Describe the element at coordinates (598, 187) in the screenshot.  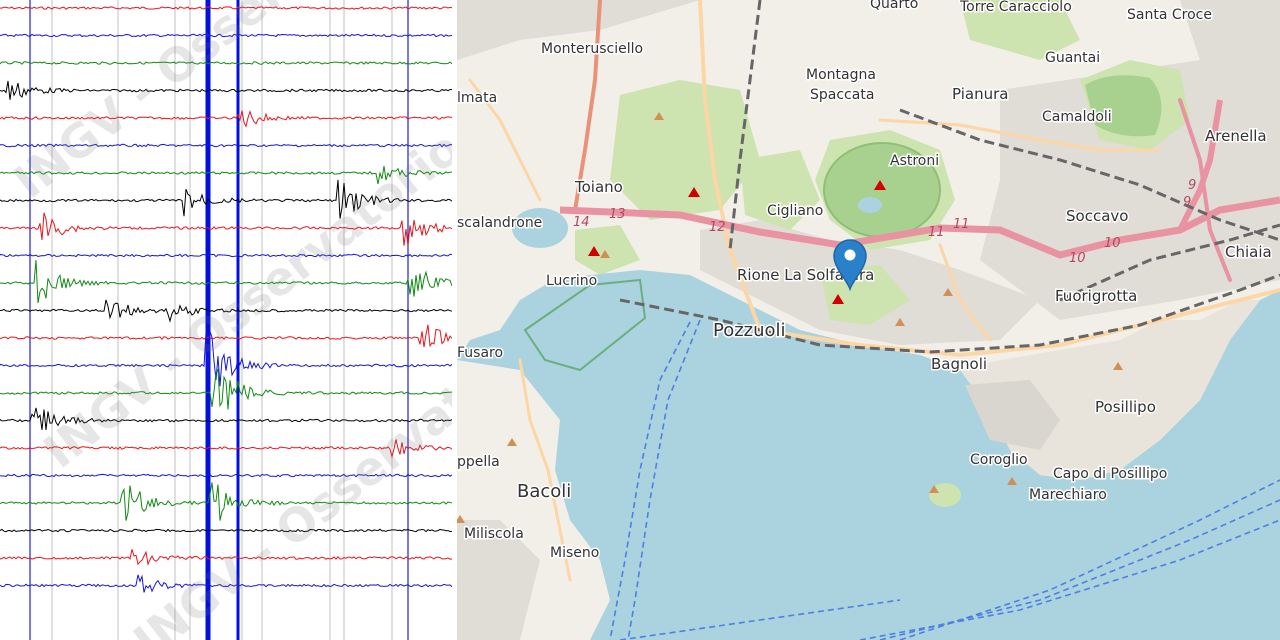
I see `place-label: Toiano` at that location.